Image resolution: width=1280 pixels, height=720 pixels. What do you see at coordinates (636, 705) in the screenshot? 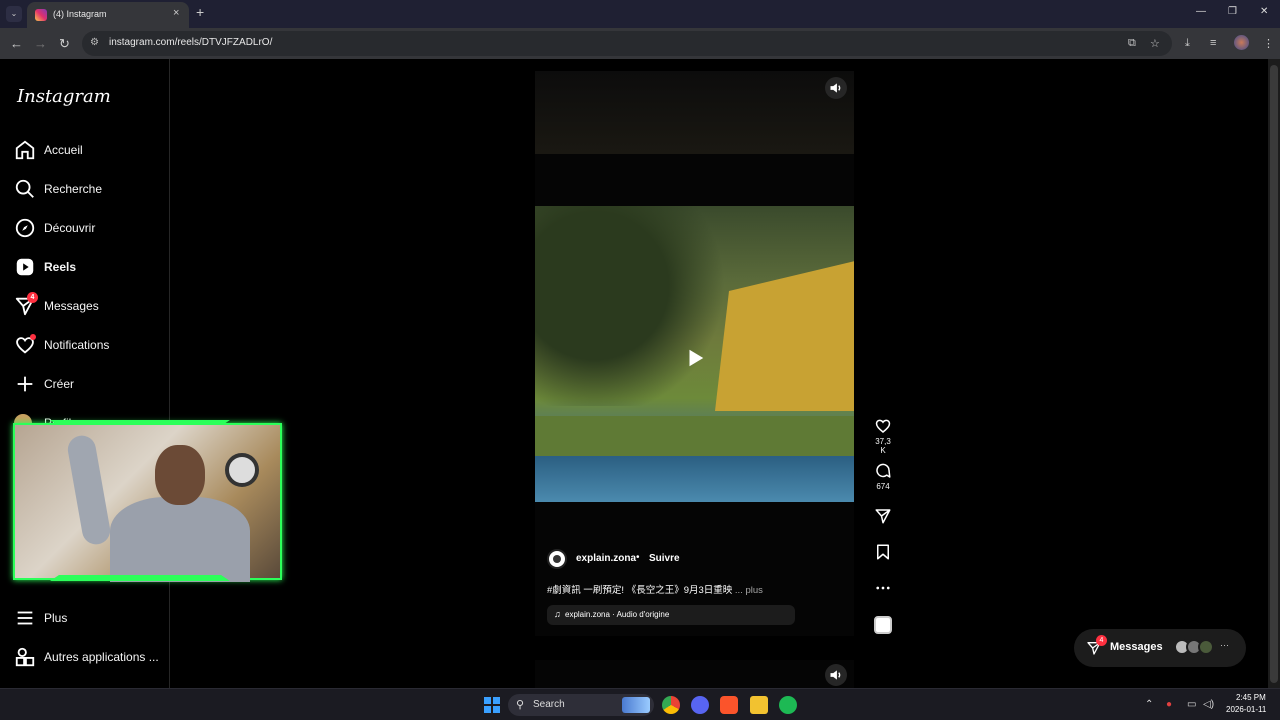
I see `search-highlight-image` at bounding box center [636, 705].